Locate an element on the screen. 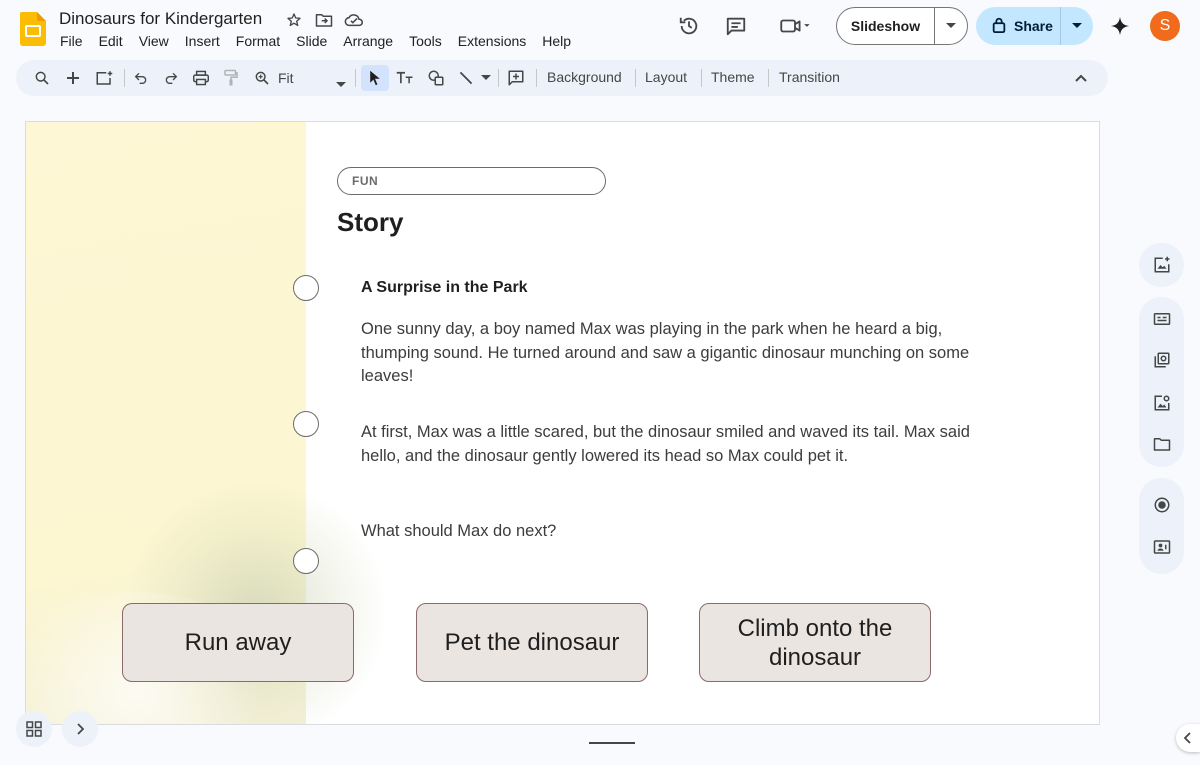 Image resolution: width=1200 pixels, height=765 pixels. menu-extensions: Extensions is located at coordinates (492, 41).